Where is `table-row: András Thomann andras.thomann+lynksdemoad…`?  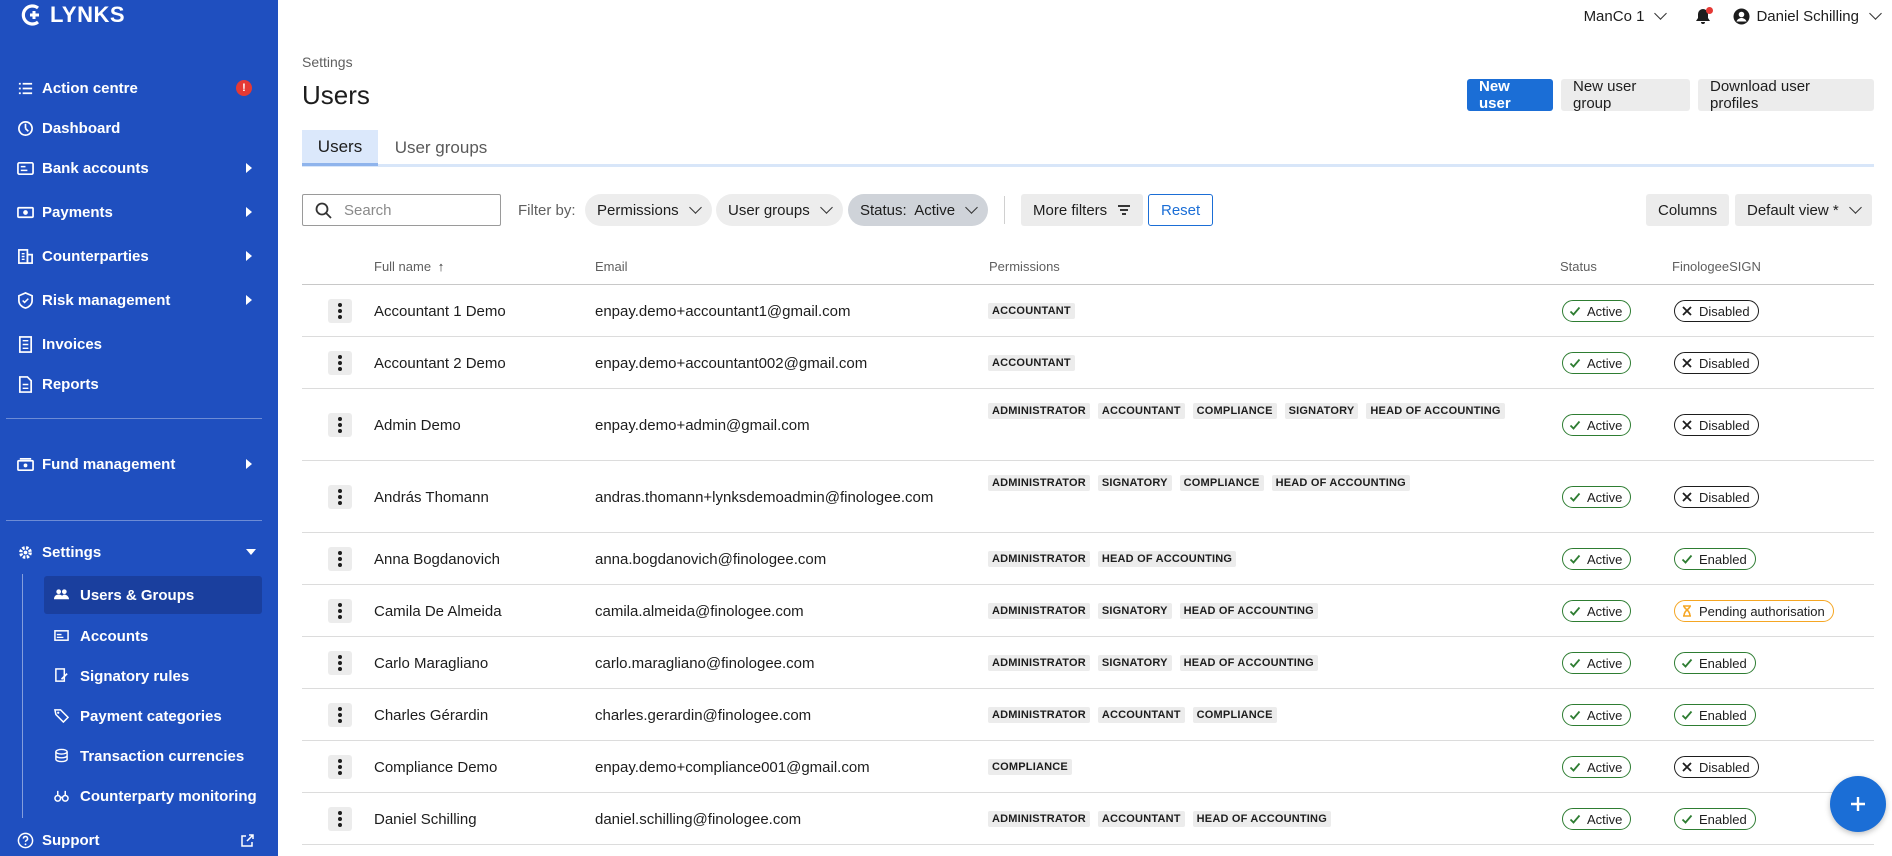 table-row: András Thomann andras.thomann+lynksdemoad… is located at coordinates (1088, 497).